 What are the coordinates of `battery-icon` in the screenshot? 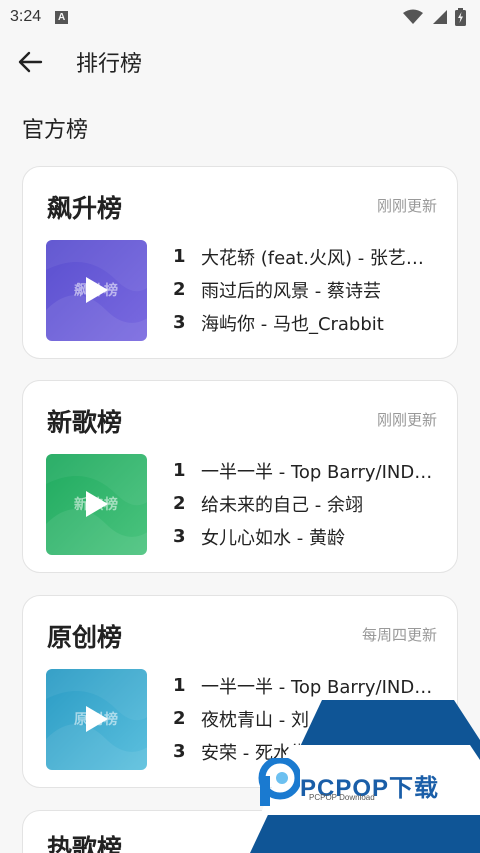 It's located at (460, 17).